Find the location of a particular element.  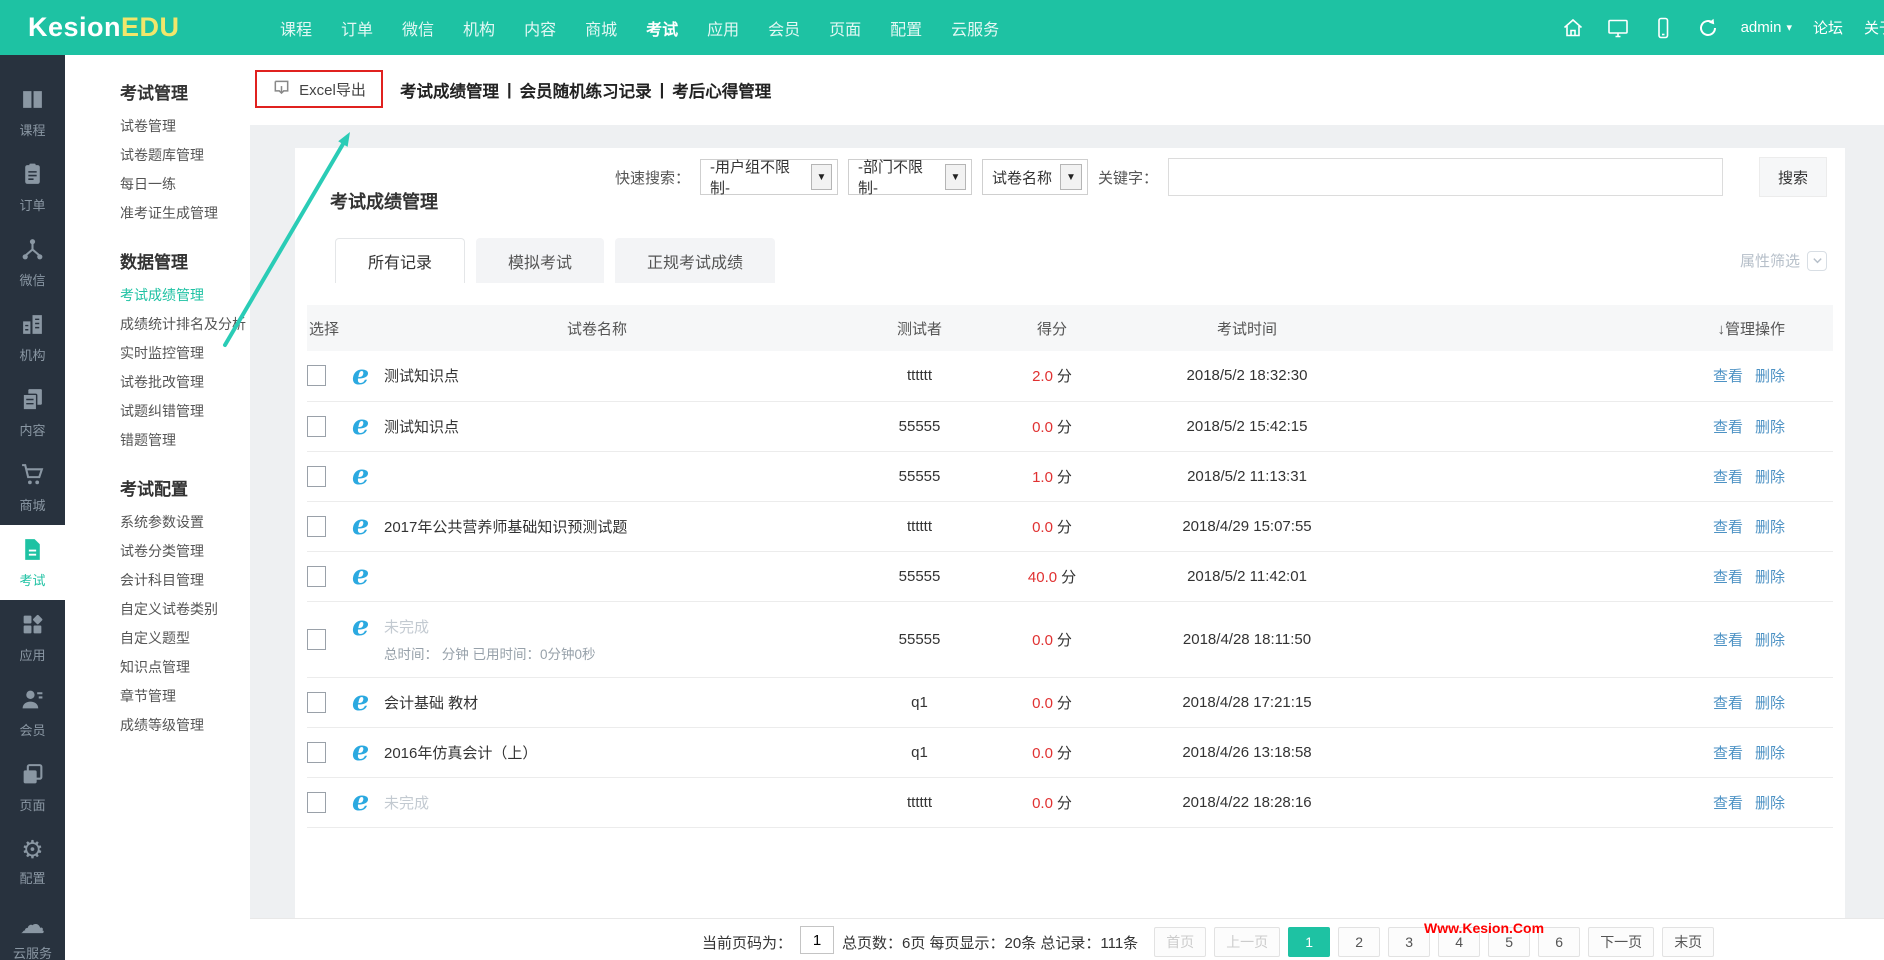

forum-link: 论坛 is located at coordinates (1828, 27).